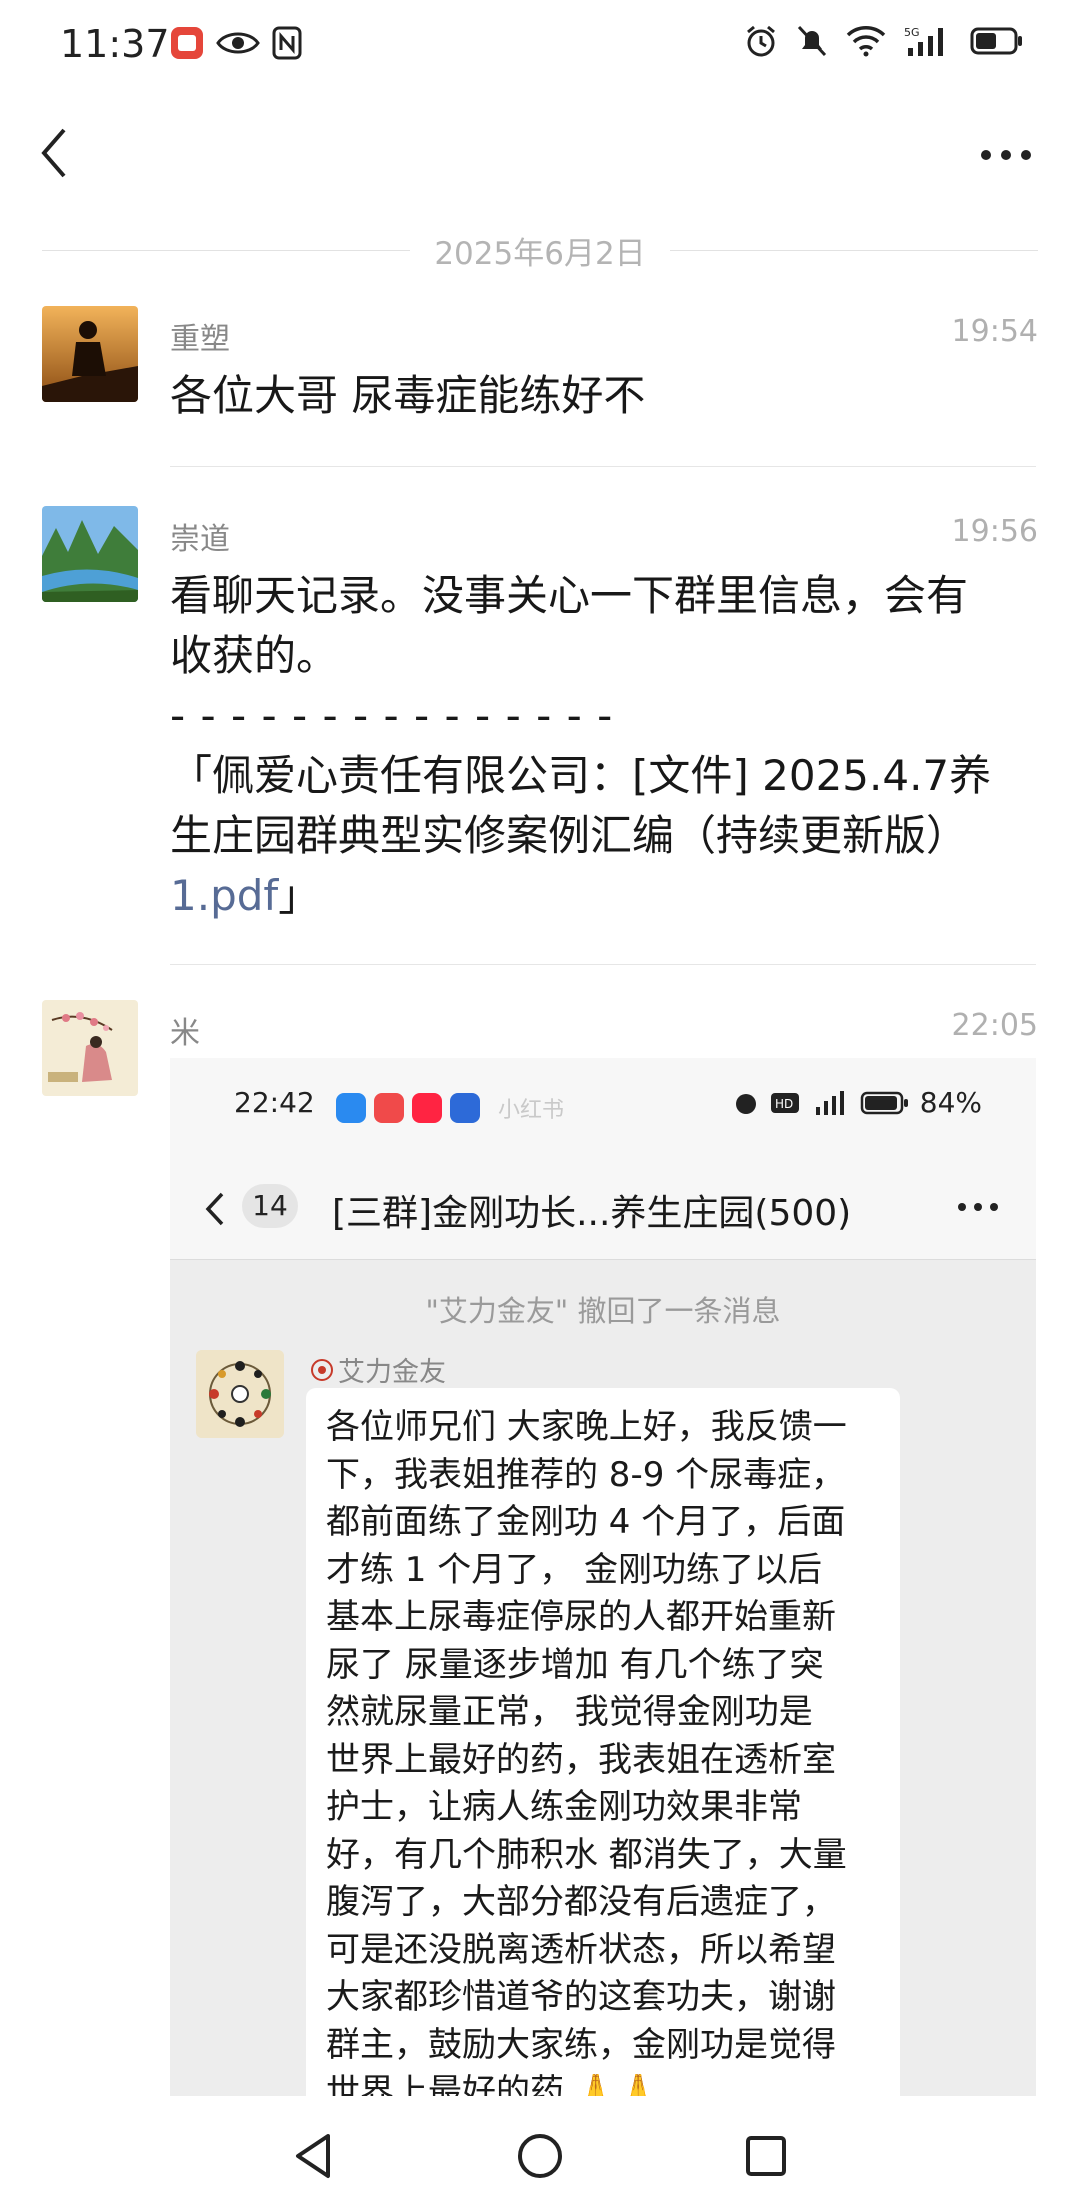 The height and width of the screenshot is (2204, 1080). Describe the element at coordinates (408, 395) in the screenshot. I see `message-text: 各位大哥 尿毒症能练好不` at that location.